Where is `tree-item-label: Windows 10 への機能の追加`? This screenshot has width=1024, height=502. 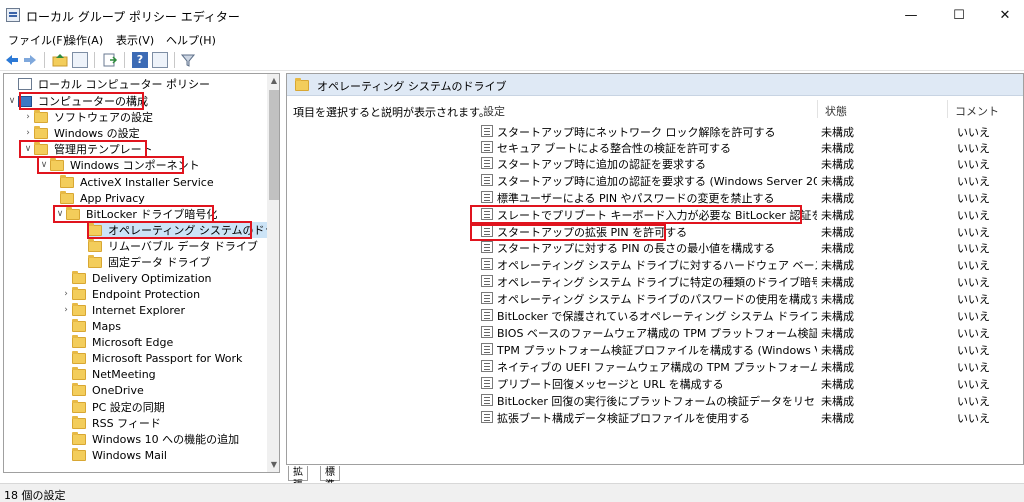 tree-item-label: Windows 10 への機能の追加 is located at coordinates (166, 439).